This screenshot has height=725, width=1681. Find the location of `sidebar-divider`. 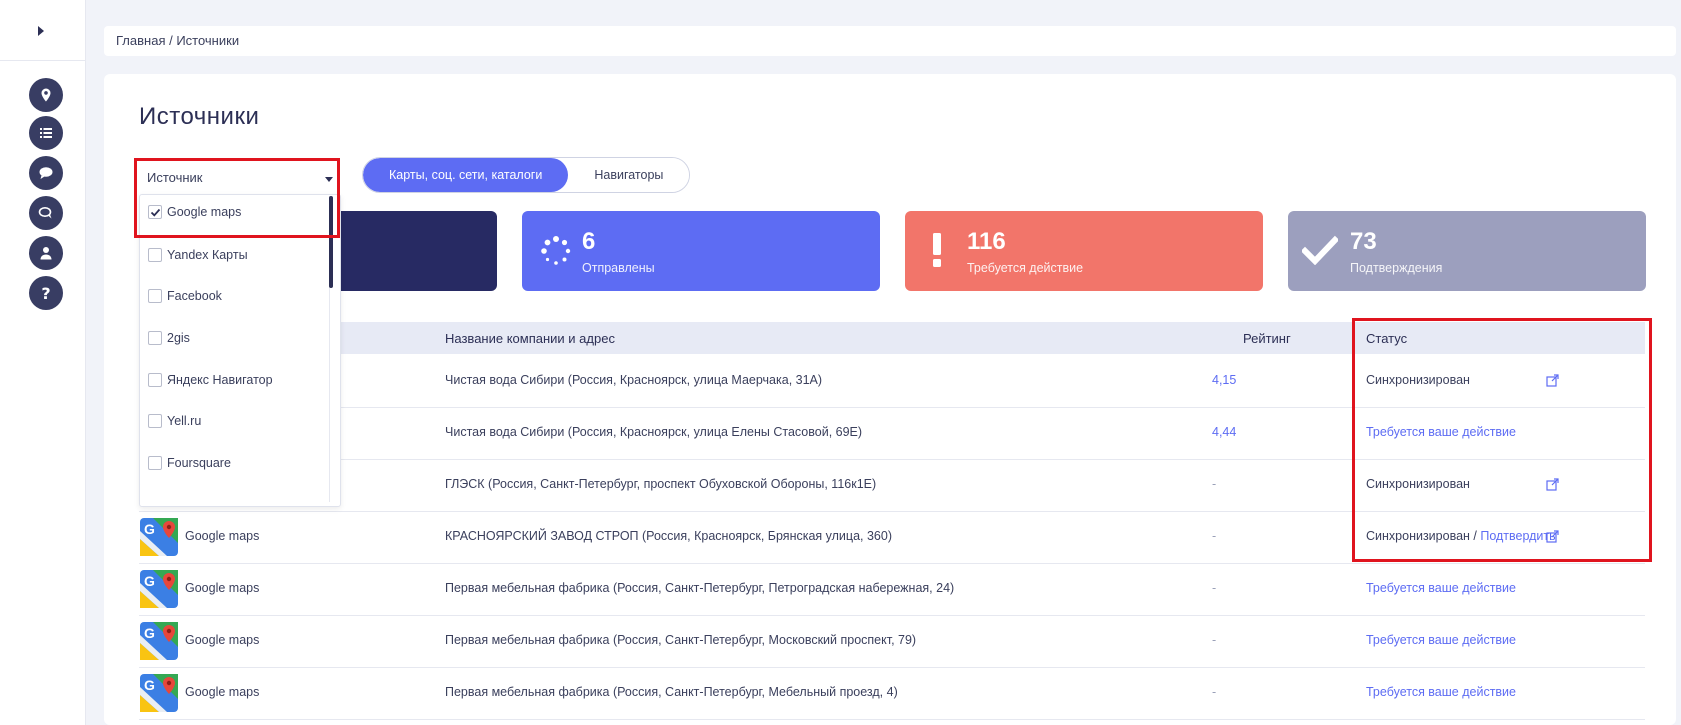

sidebar-divider is located at coordinates (43, 60).